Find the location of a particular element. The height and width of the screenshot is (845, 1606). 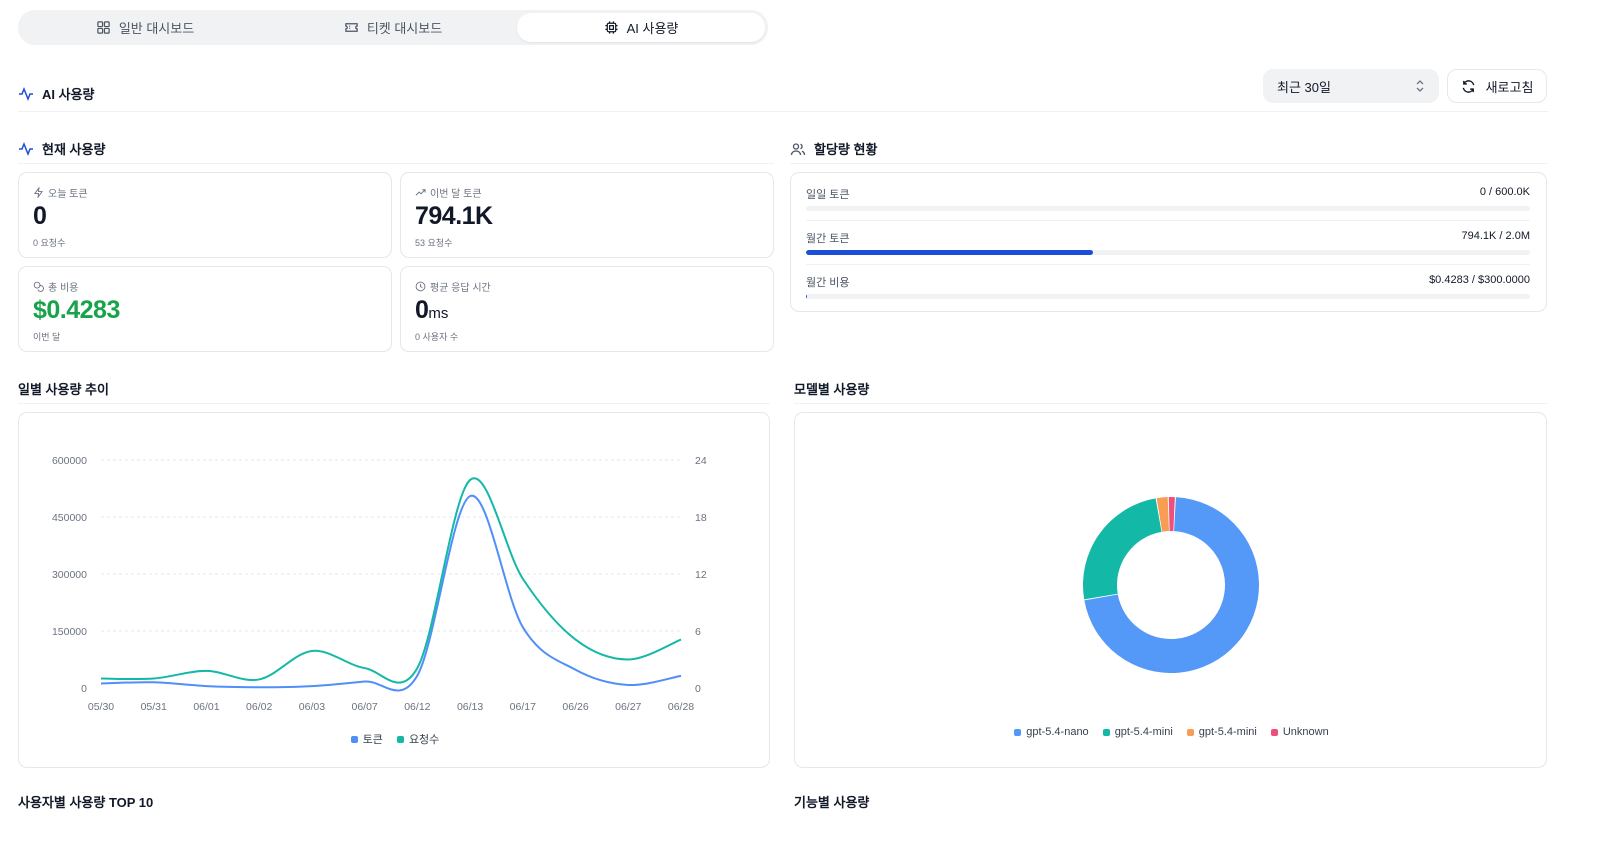

section-title-text: 일별 사용량 추이 is located at coordinates (63, 389).